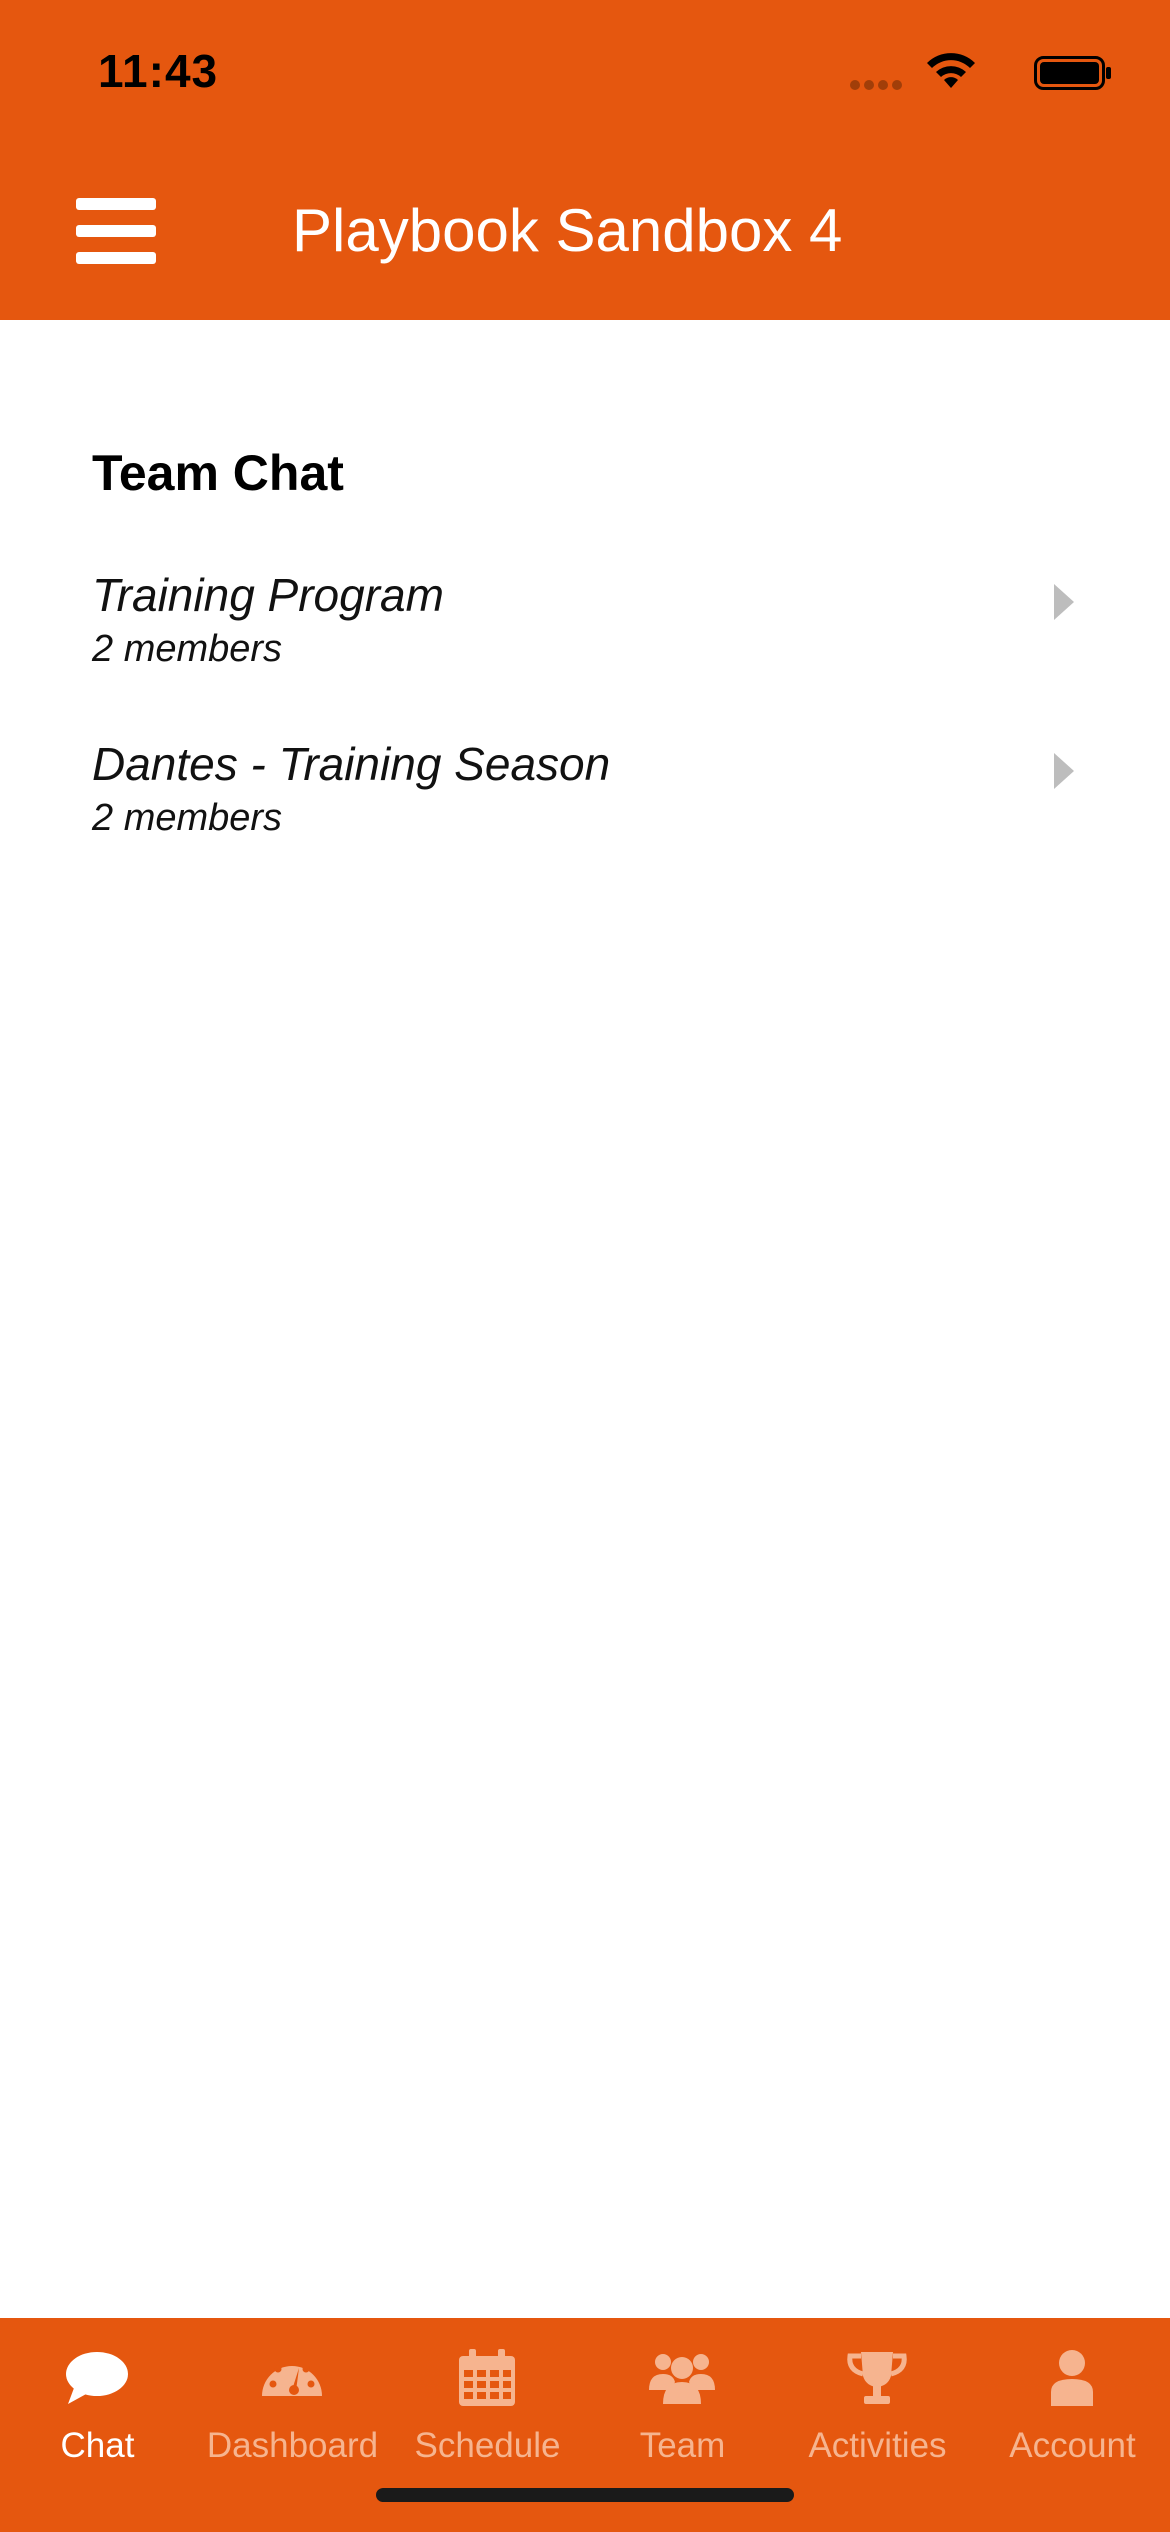  What do you see at coordinates (585, 812) in the screenshot?
I see `chat-list-item: Dantes - Training Season 2 members` at bounding box center [585, 812].